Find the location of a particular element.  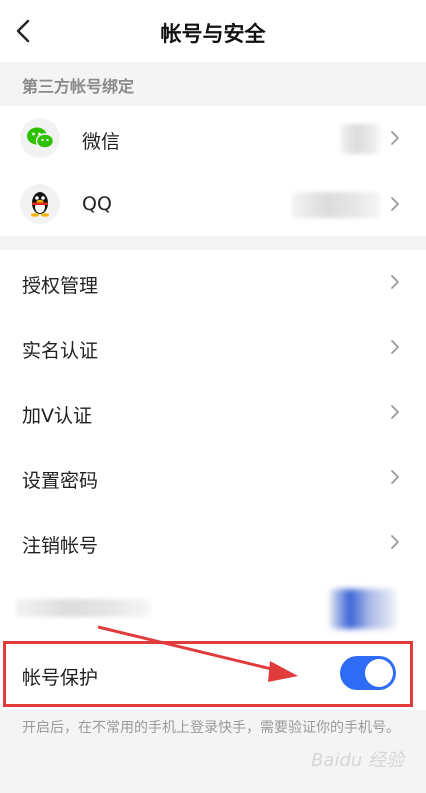

menu-item-label: 设置密码 is located at coordinates (60, 481).